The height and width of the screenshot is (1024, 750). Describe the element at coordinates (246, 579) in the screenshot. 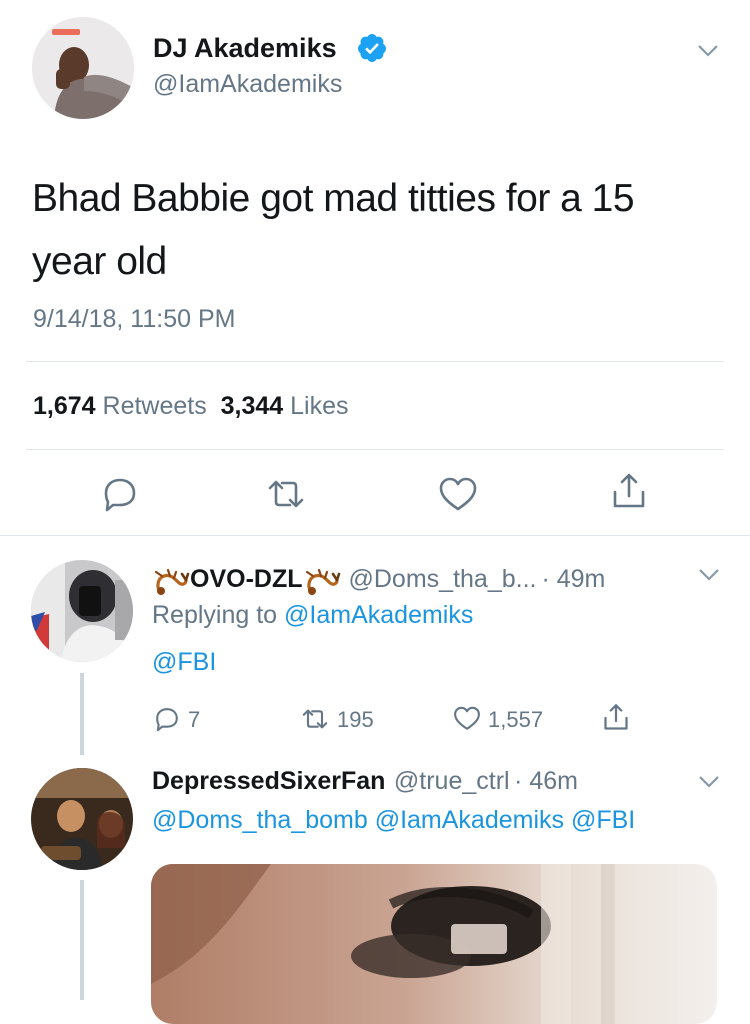

I see `reply-author-name: OVO-DZL` at that location.